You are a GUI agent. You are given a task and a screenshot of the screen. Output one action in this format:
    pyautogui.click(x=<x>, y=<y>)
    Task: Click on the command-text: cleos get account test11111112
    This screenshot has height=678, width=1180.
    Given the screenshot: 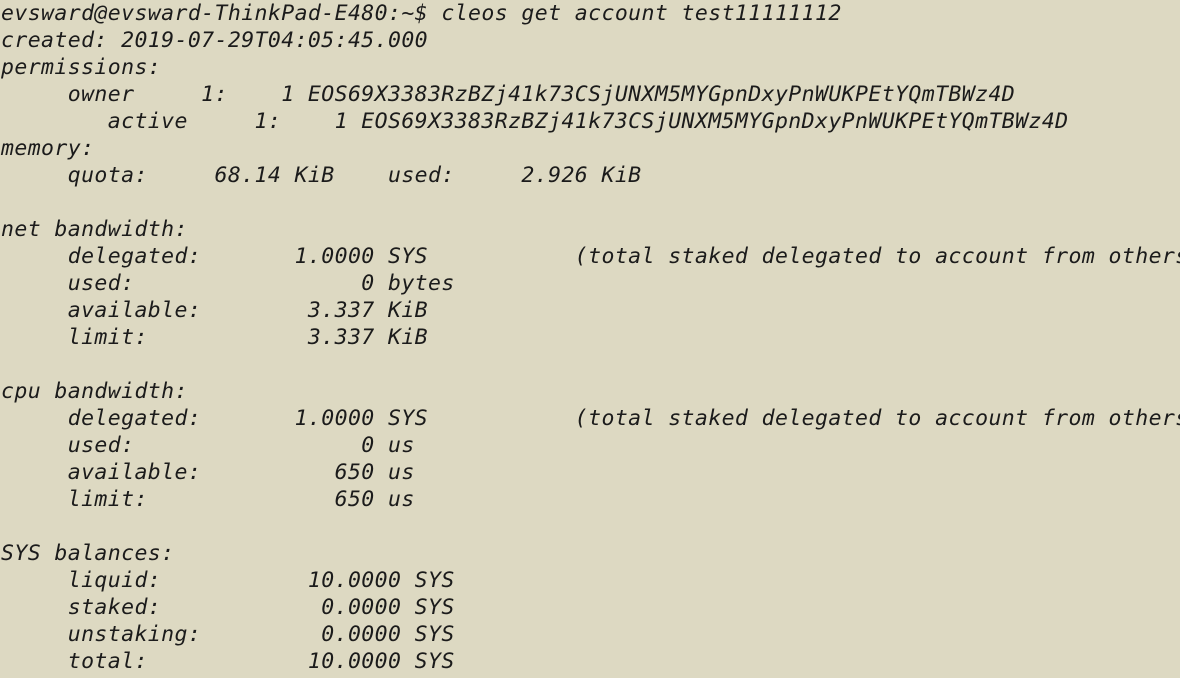 What is the action you would take?
    pyautogui.click(x=641, y=13)
    